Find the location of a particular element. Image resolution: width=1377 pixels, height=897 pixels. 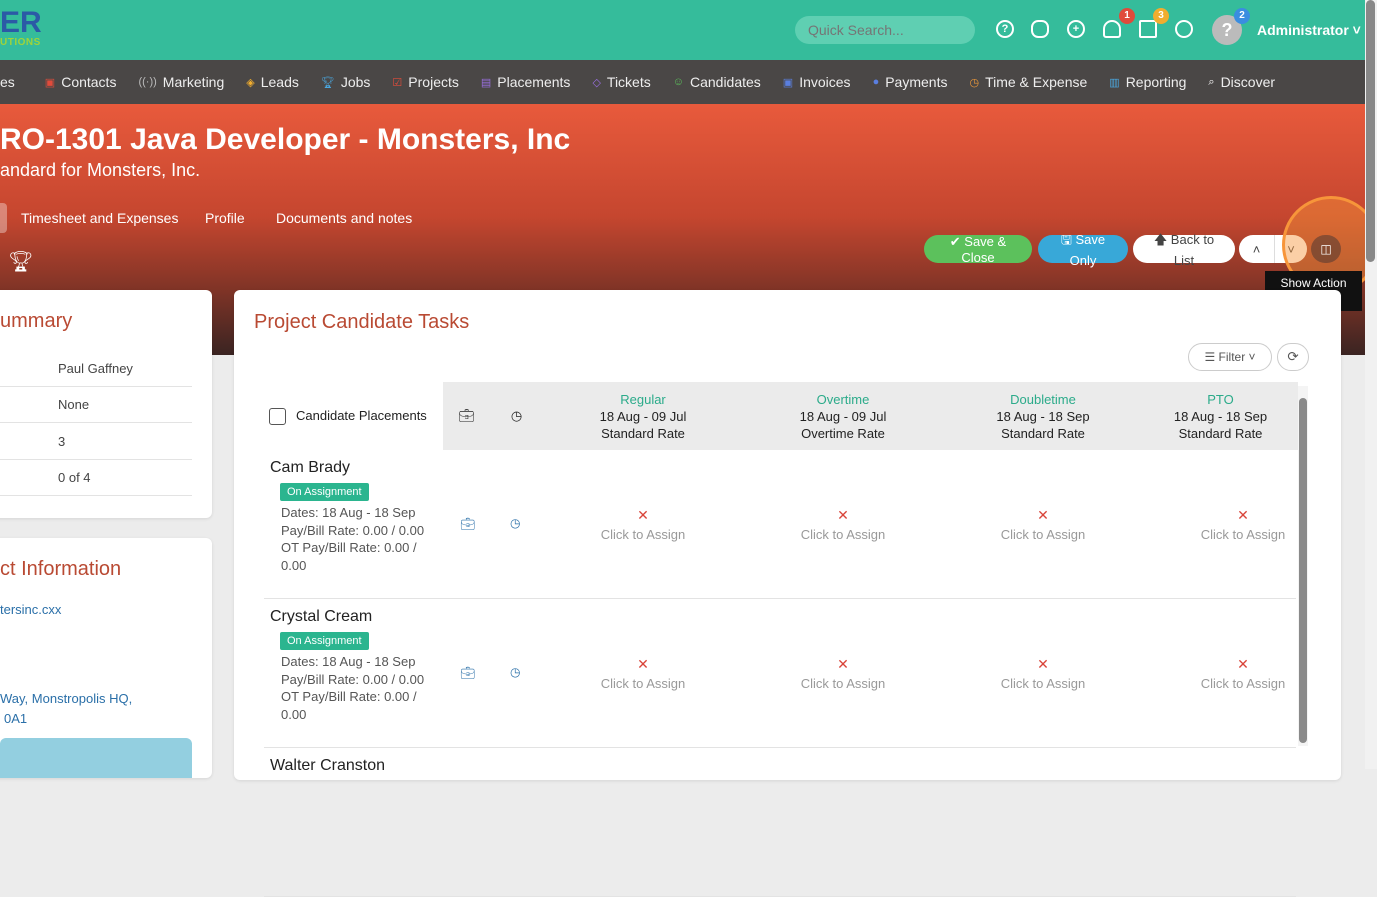

bell-icon is located at coordinates (1112, 29).